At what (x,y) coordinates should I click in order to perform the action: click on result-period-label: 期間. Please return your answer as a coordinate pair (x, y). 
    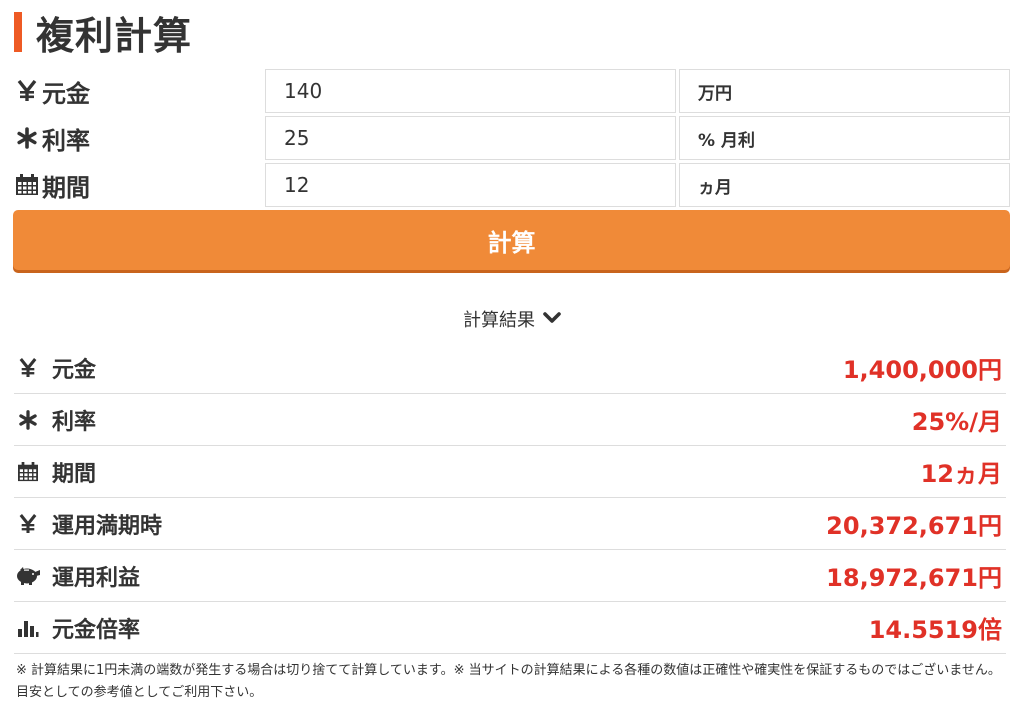
    Looking at the image, I should click on (55, 472).